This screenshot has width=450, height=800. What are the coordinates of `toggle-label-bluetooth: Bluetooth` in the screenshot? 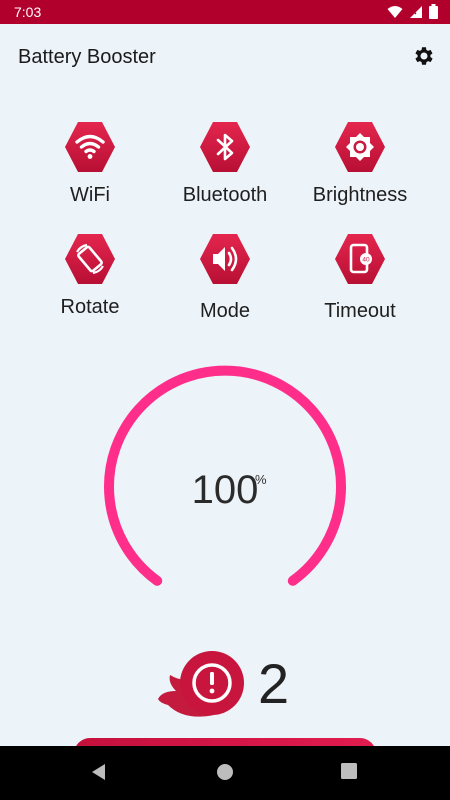 It's located at (225, 195).